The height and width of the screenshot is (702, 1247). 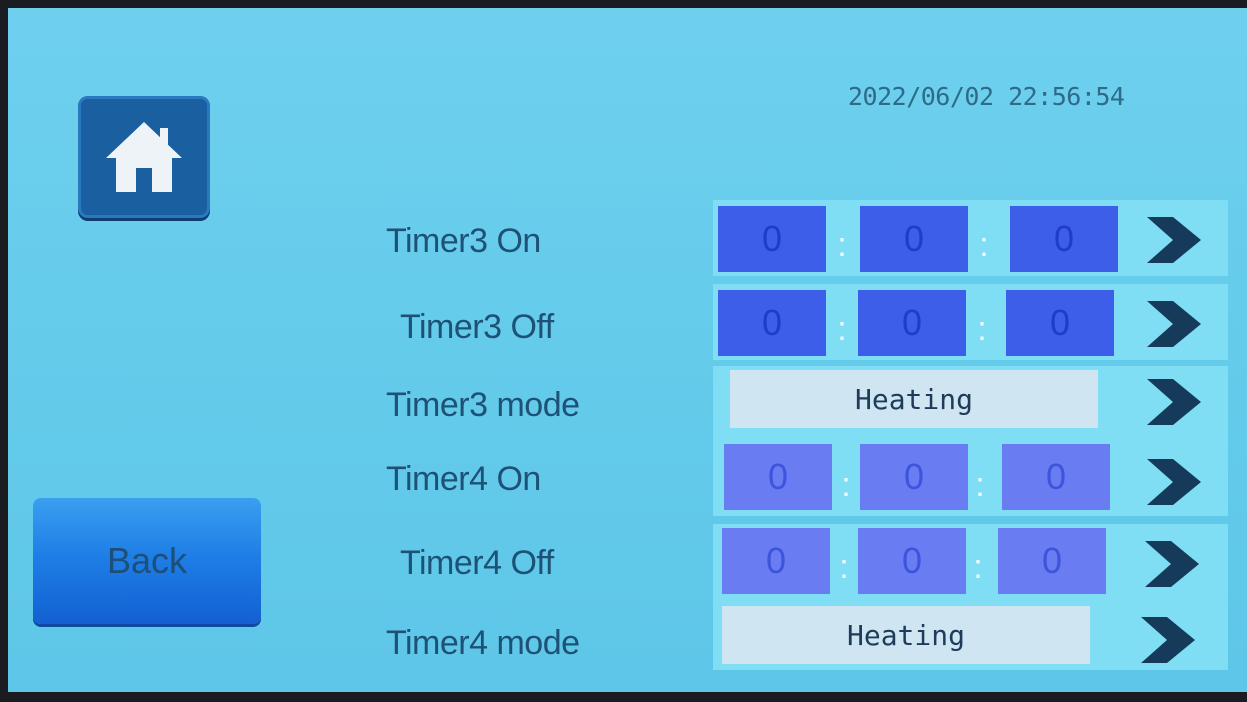 I want to click on home-button, so click(x=144, y=157).